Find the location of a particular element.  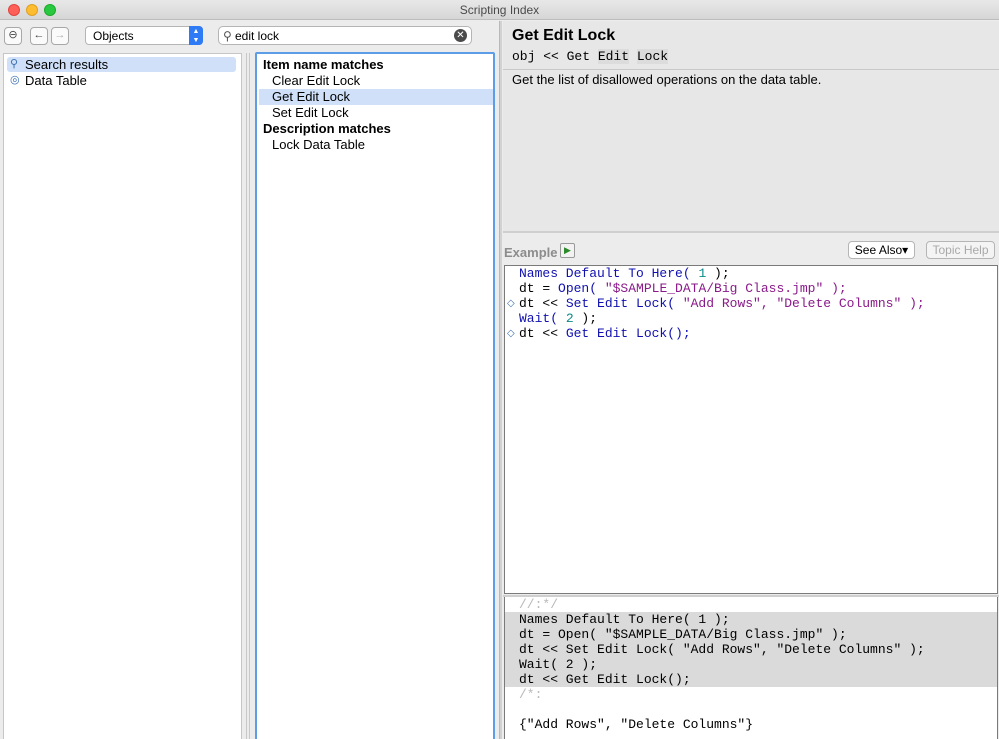

log-line: Names Default To Here( 1 ); is located at coordinates (624, 619).